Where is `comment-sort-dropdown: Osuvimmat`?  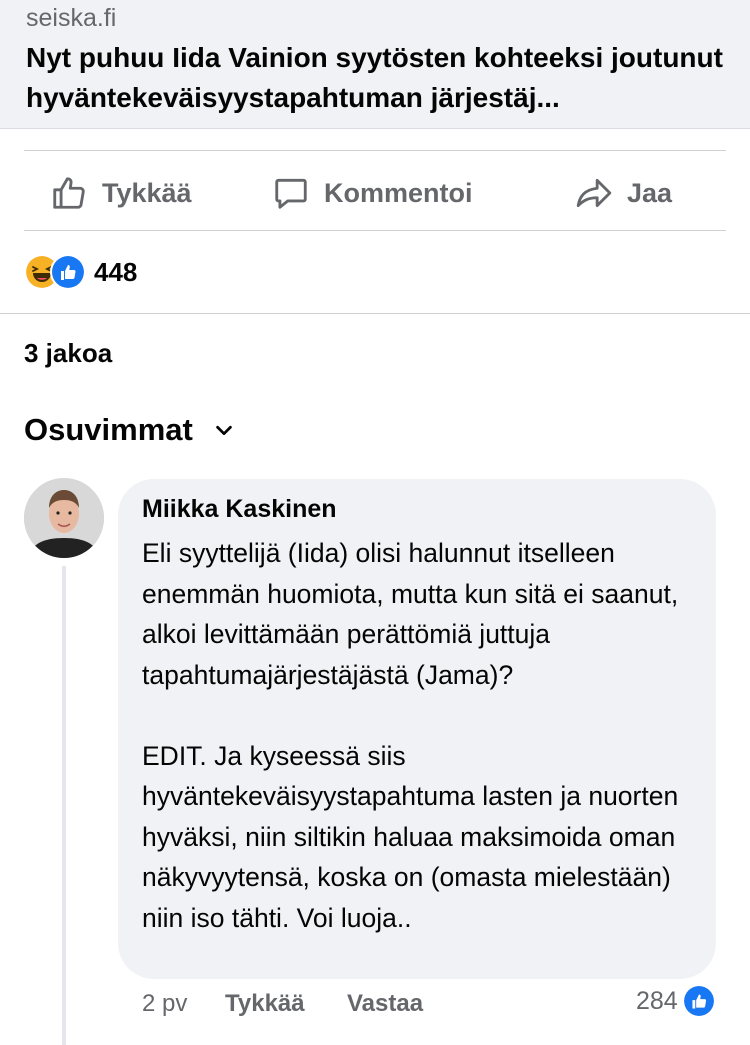
comment-sort-dropdown: Osuvimmat is located at coordinates (129, 430).